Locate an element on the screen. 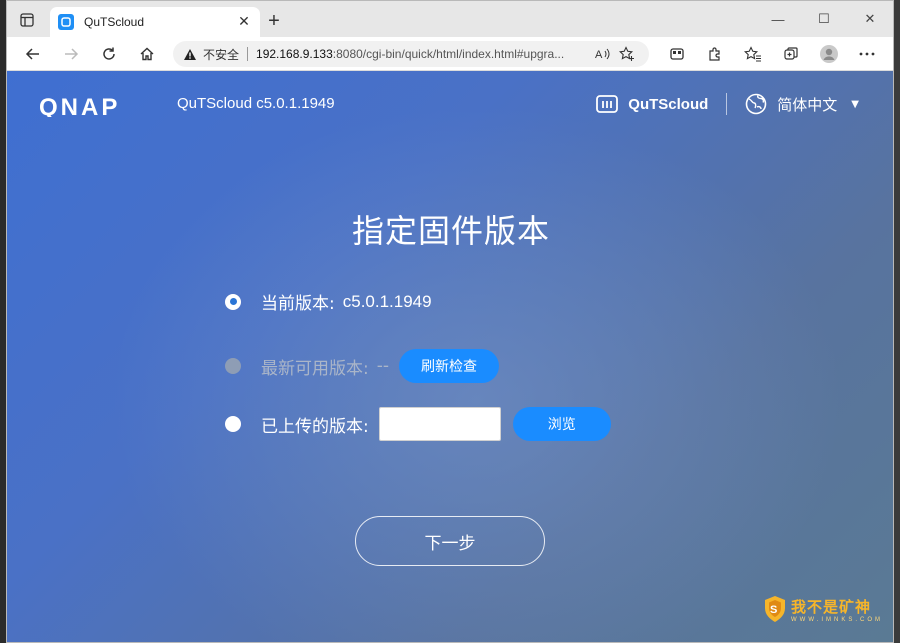  watermark: S 我不是矿神 WWW.IMNKS.COM is located at coordinates (823, 609).